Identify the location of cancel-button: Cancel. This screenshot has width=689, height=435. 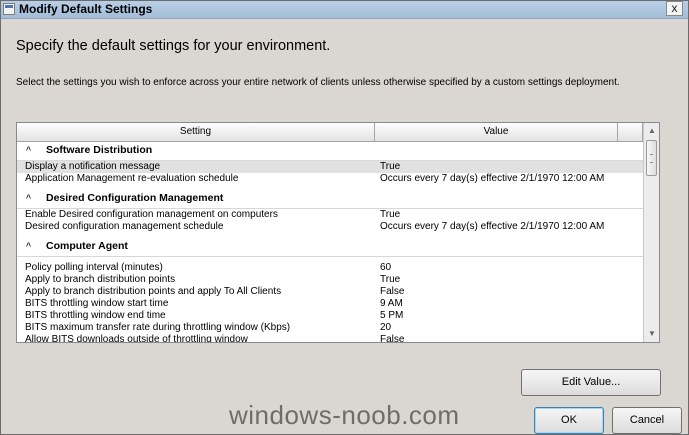
(647, 420).